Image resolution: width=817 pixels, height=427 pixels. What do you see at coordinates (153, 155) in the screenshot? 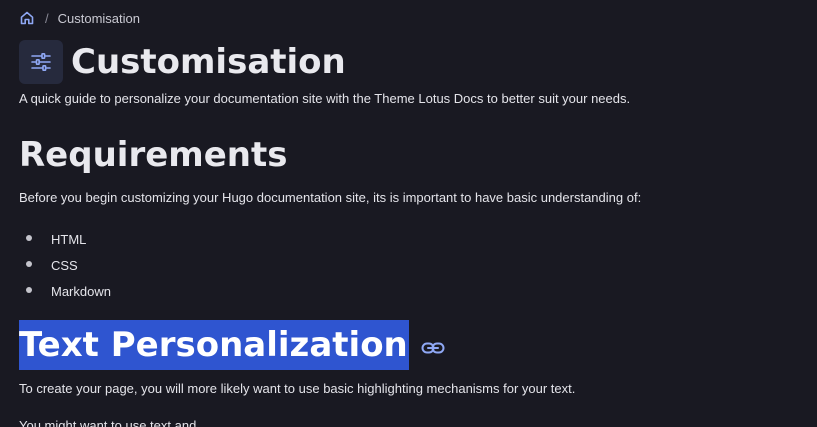
I see `heading-requirements: Requirements` at bounding box center [153, 155].